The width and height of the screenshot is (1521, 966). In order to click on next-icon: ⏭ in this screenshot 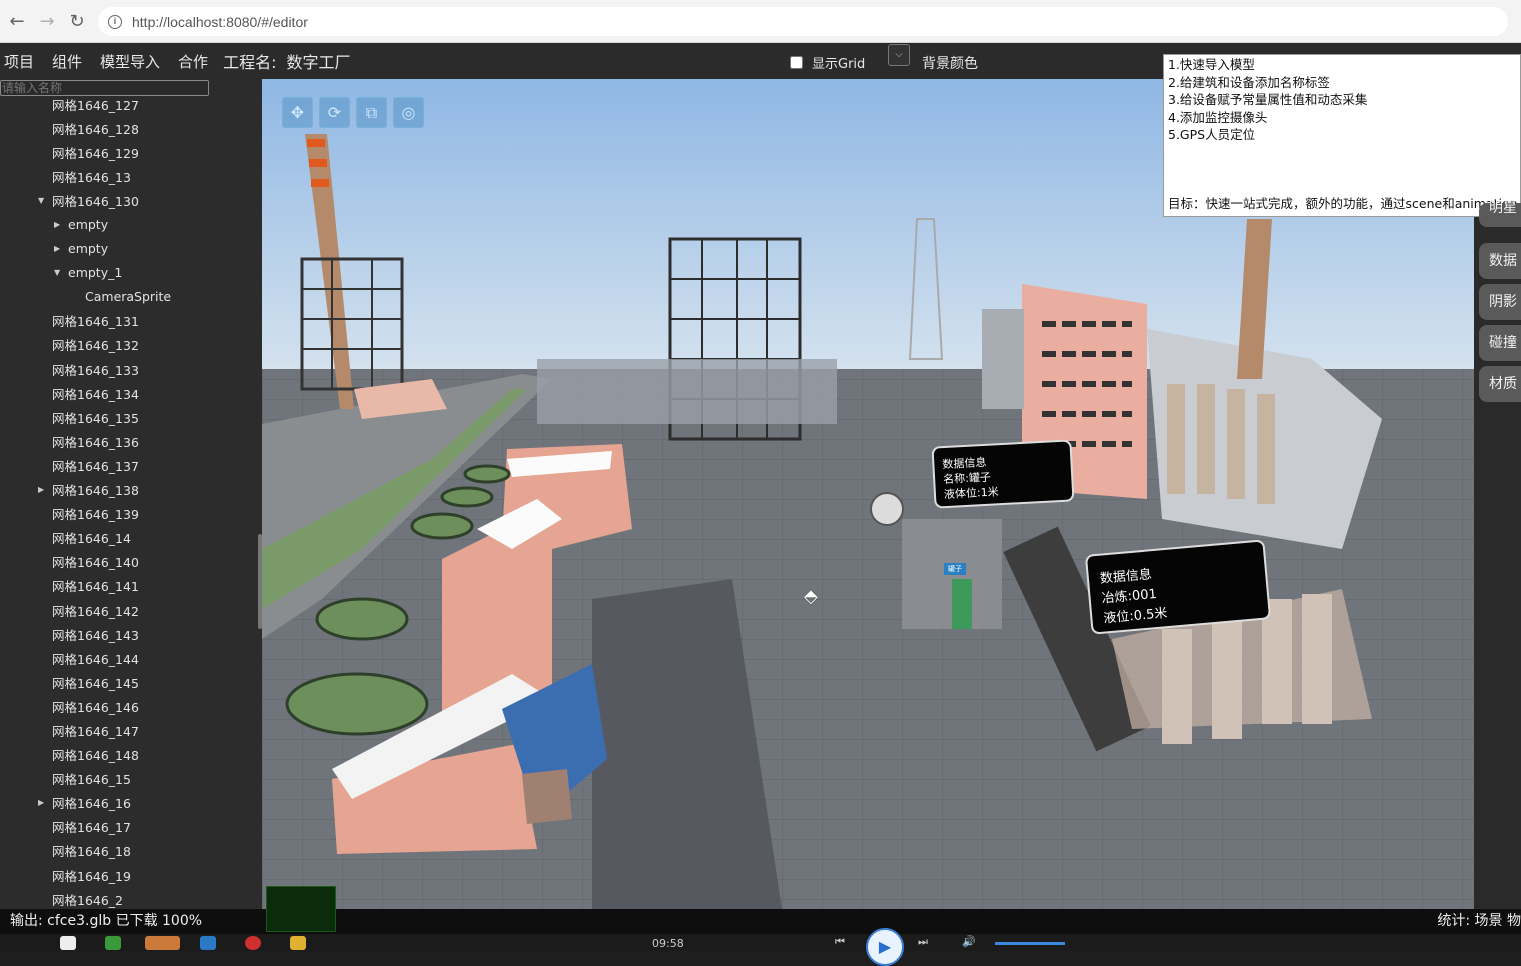, I will do `click(923, 942)`.